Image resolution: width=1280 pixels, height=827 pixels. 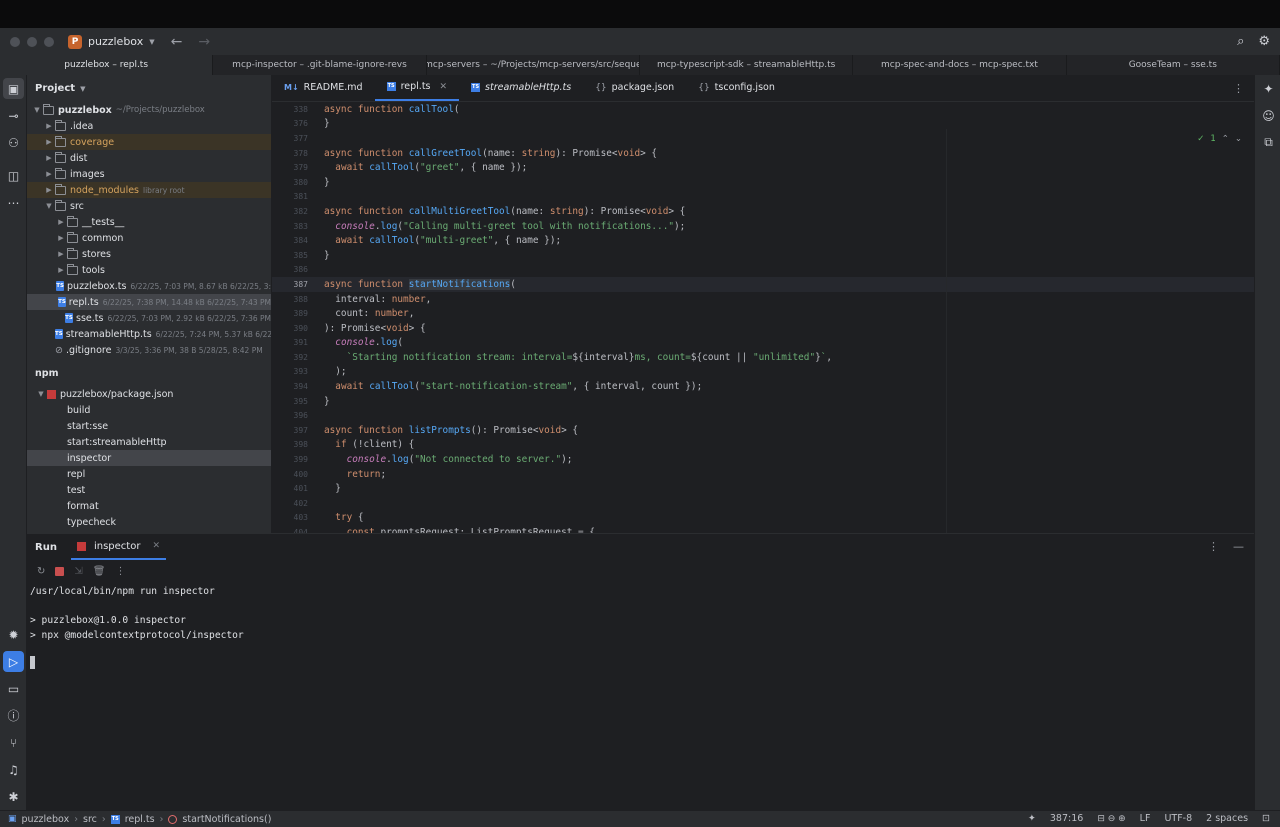 What do you see at coordinates (149, 190) in the screenshot?
I see `tree-item: ▶ node_modules library root` at bounding box center [149, 190].